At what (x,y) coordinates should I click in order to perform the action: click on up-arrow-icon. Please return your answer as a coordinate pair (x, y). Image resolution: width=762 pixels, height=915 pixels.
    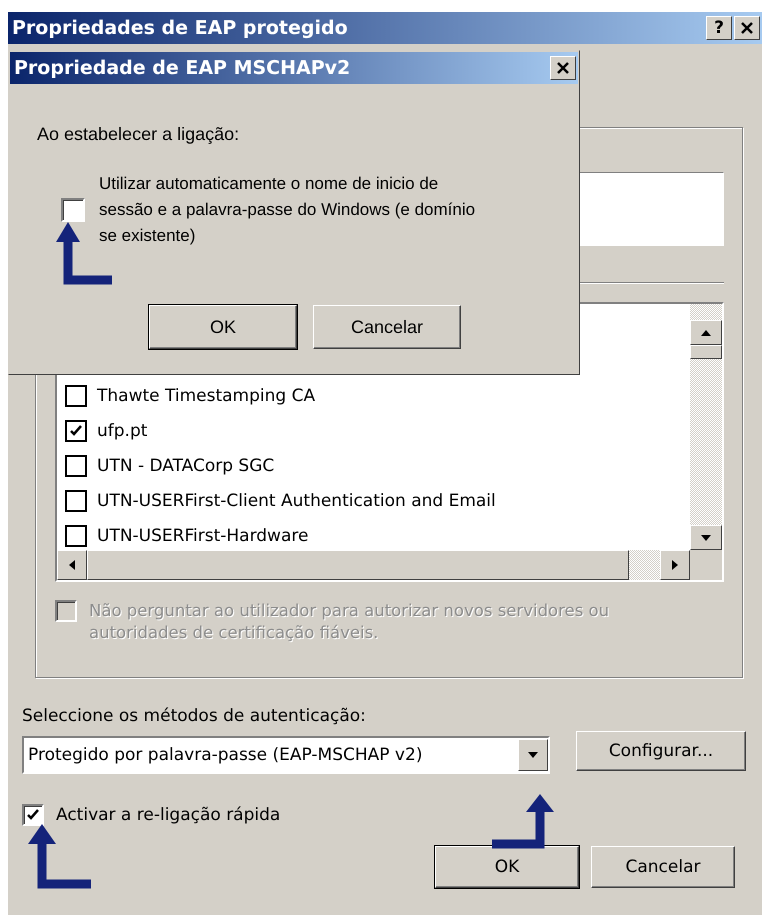
    Looking at the image, I should click on (706, 332).